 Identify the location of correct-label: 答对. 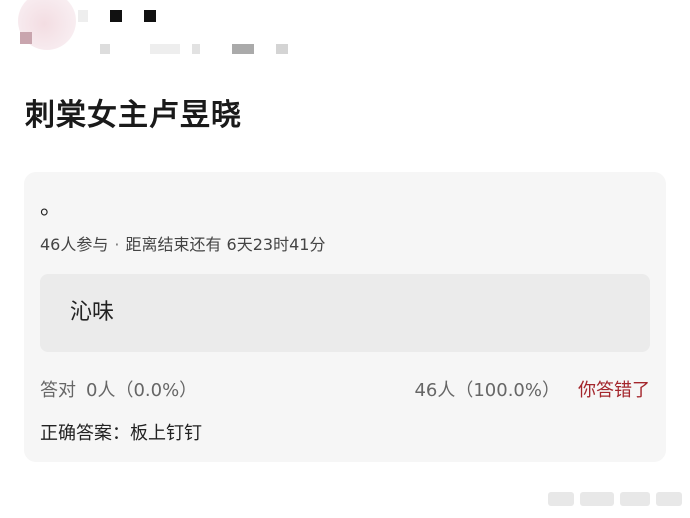
(58, 390).